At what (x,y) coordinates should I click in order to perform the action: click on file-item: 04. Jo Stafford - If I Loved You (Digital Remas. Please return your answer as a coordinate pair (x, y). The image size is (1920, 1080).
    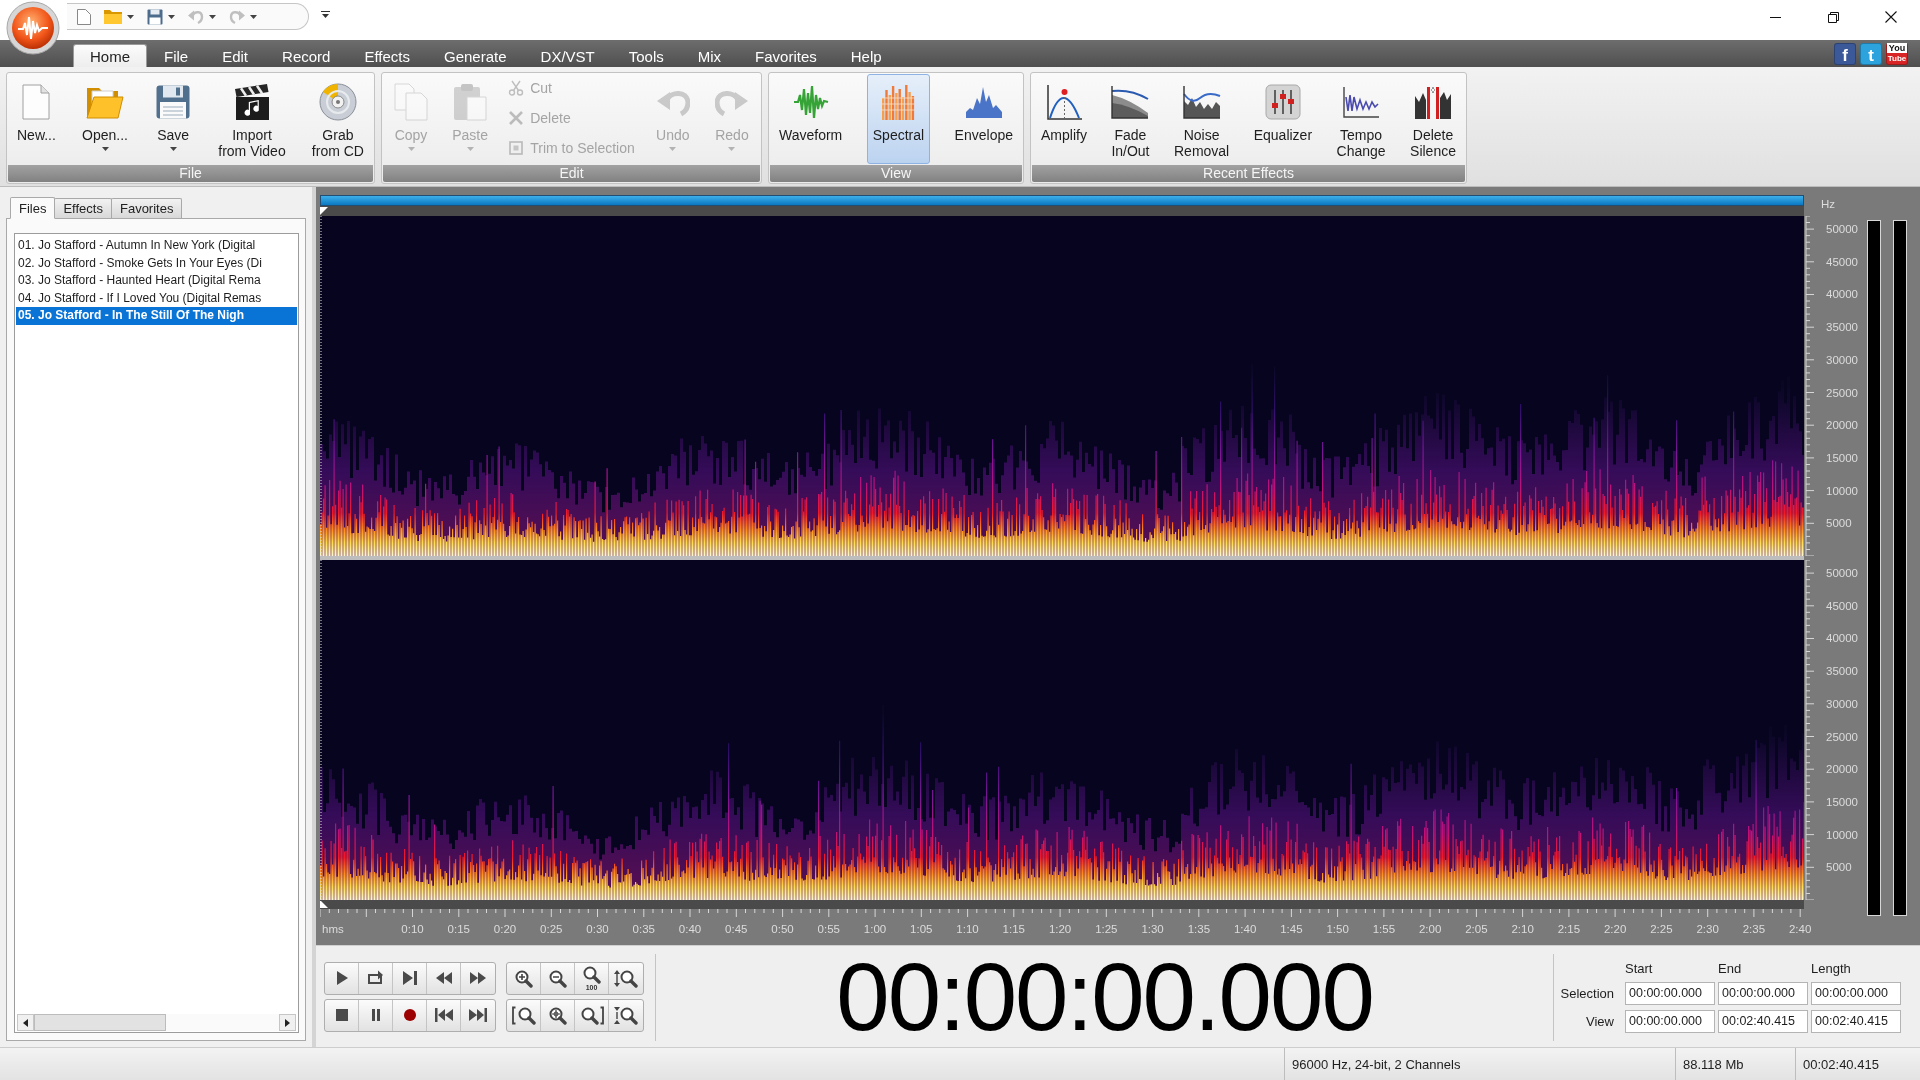
    Looking at the image, I should click on (156, 298).